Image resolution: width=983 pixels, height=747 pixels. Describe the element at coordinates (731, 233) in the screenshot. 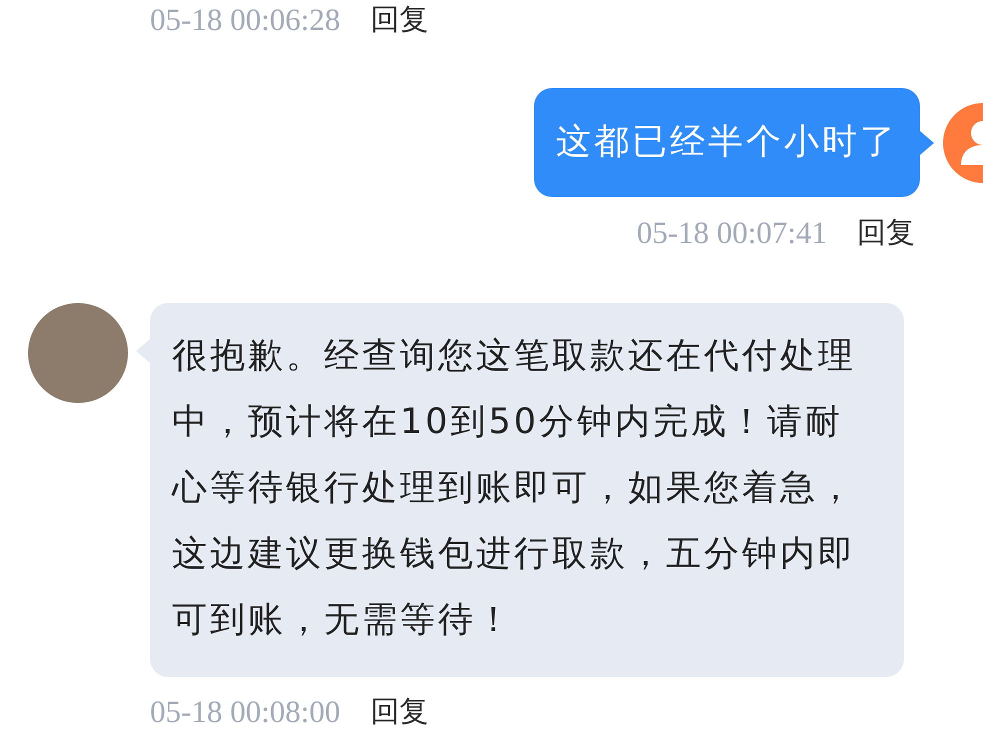

I see `message-time: 05-18 00:07:41` at that location.